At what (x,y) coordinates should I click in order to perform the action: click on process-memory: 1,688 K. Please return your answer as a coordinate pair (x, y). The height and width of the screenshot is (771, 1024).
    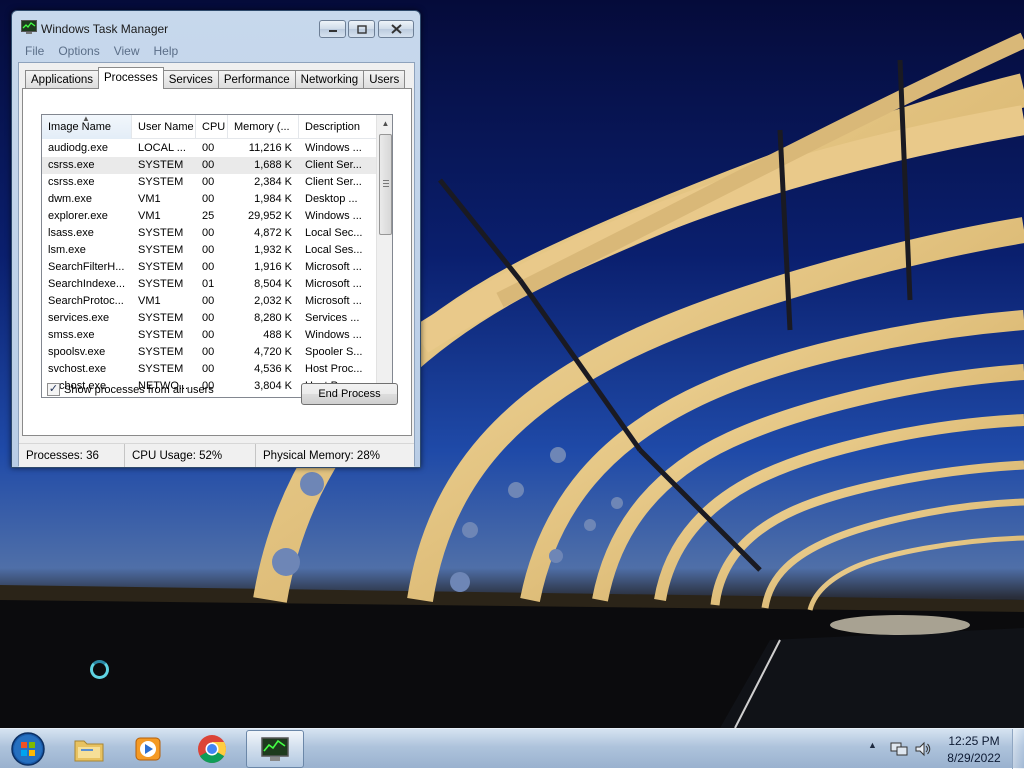
    Looking at the image, I should click on (273, 165).